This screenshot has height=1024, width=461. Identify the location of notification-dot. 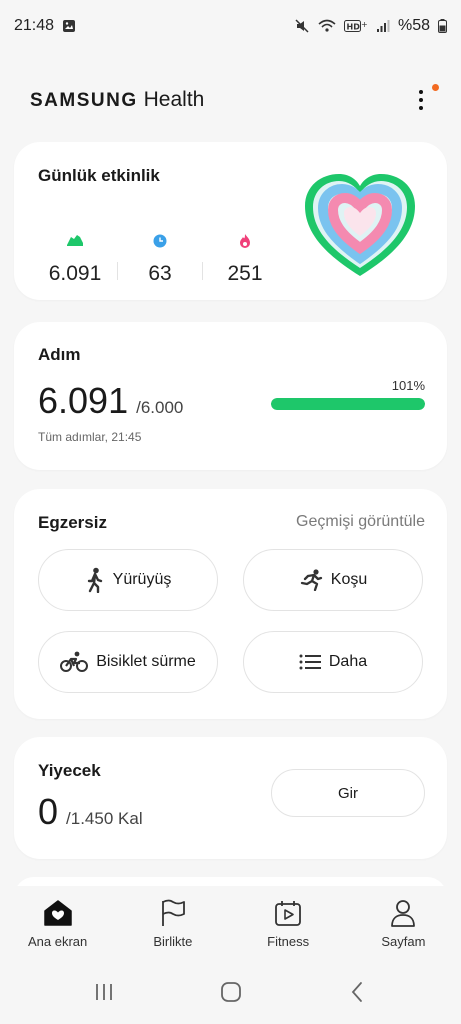
(435, 87).